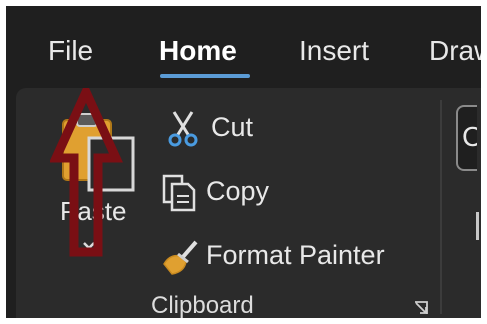 The width and height of the screenshot is (487, 324). Describe the element at coordinates (441, 207) in the screenshot. I see `group-separator` at that location.